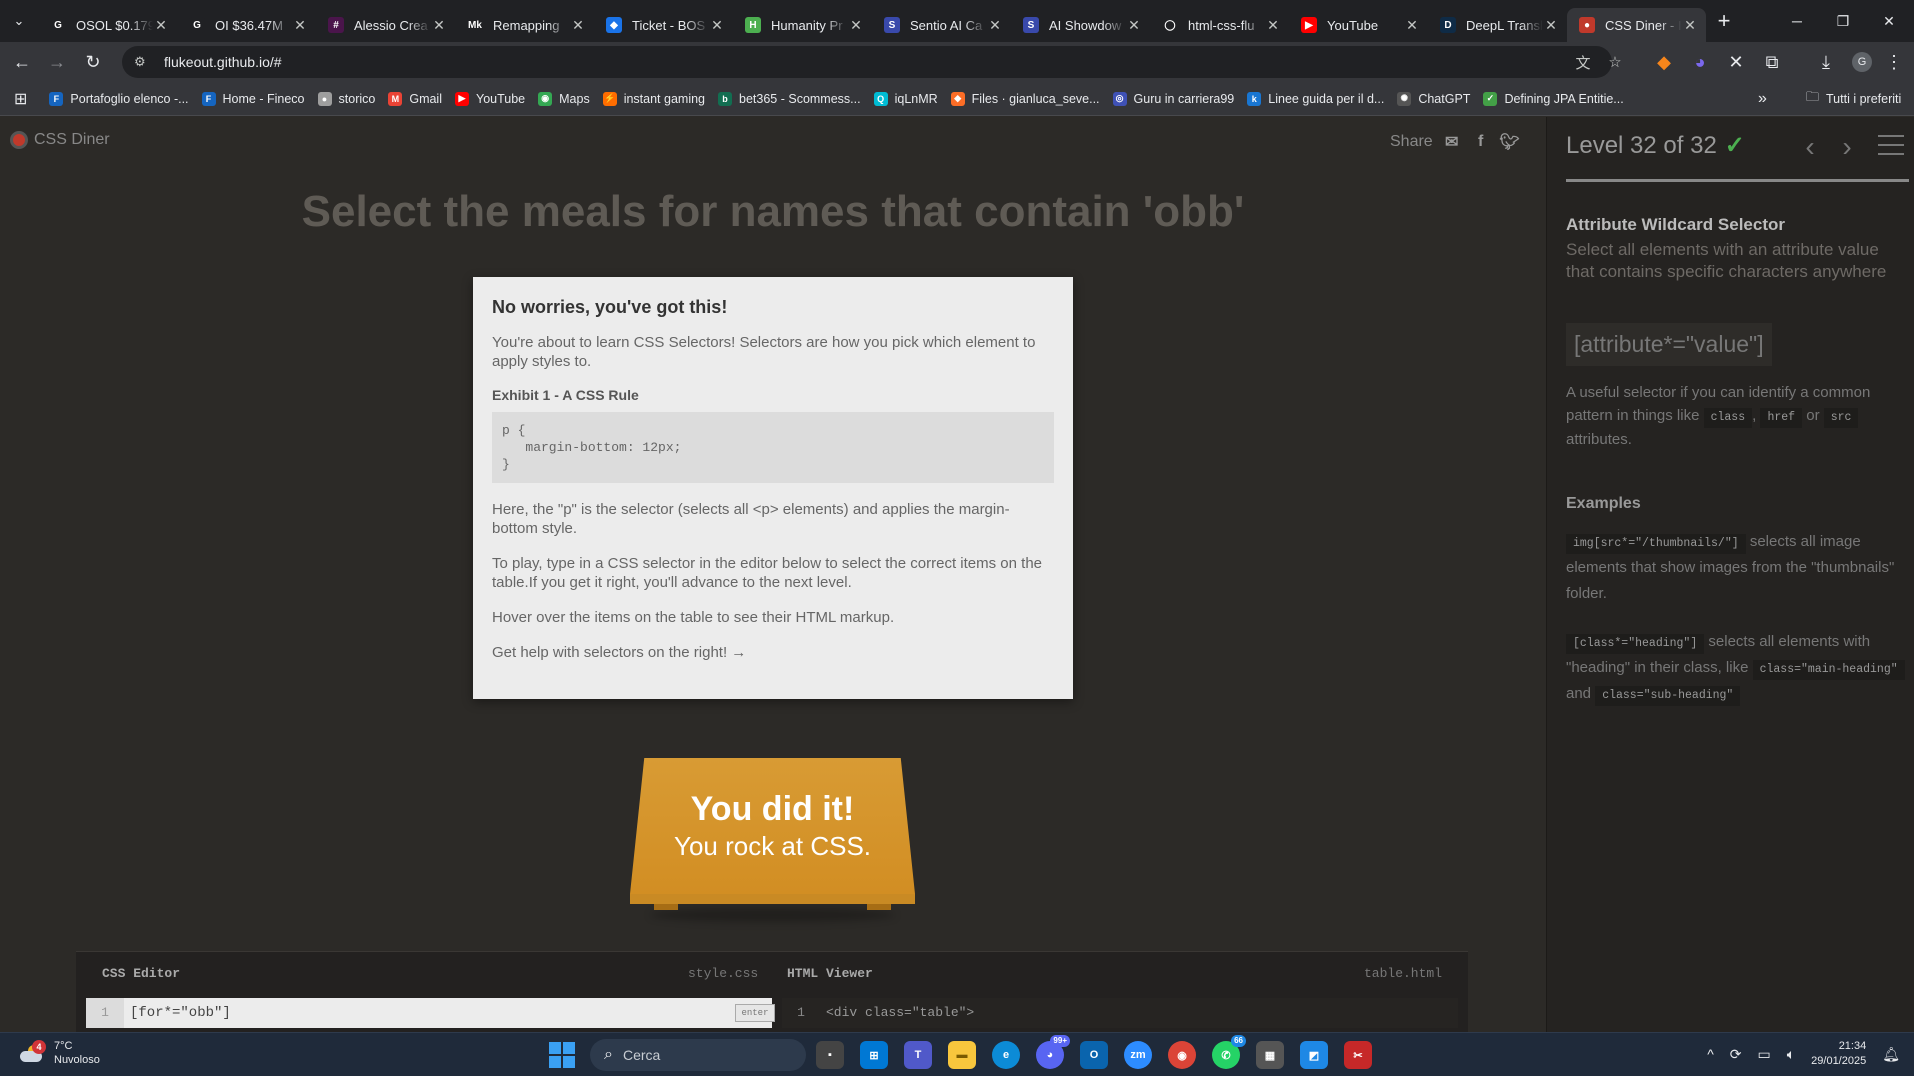 The image size is (1914, 1076). Describe the element at coordinates (1862, 62) in the screenshot. I see `profile-avatar: G` at that location.